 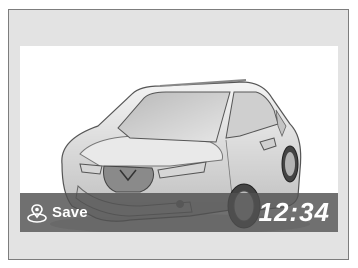 I want to click on save-label: Save, so click(x=70, y=212).